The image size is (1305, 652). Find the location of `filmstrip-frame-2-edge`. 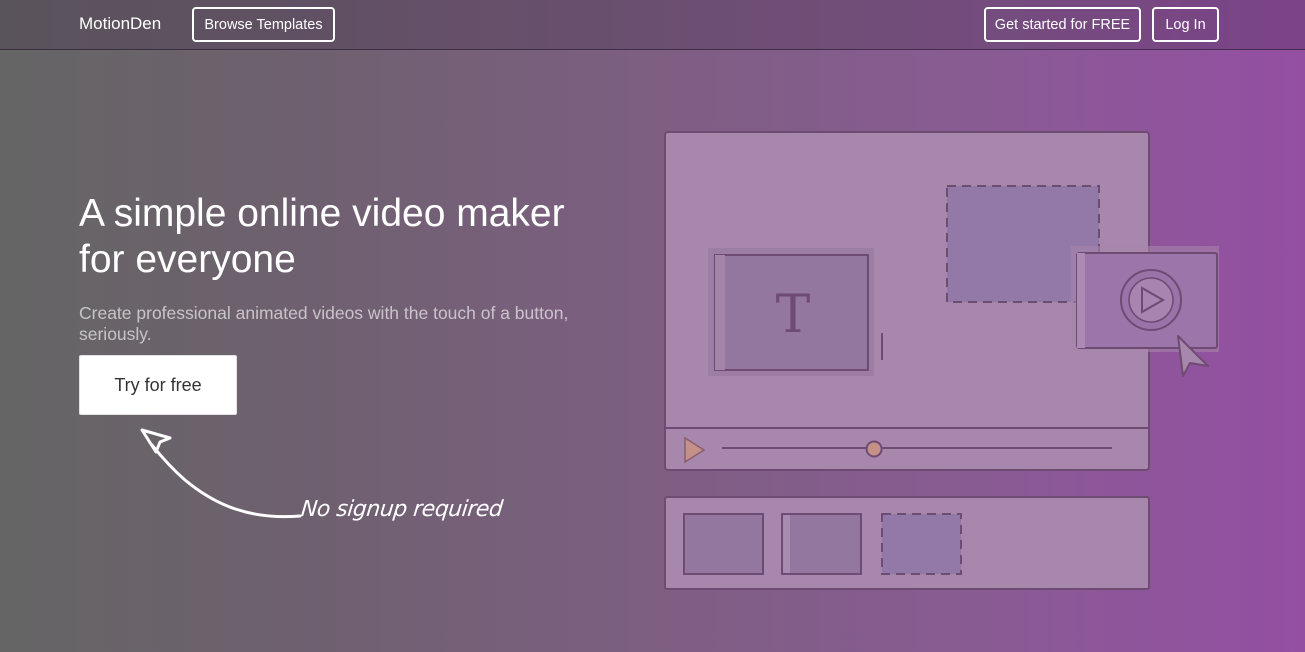

filmstrip-frame-2-edge is located at coordinates (786, 544).